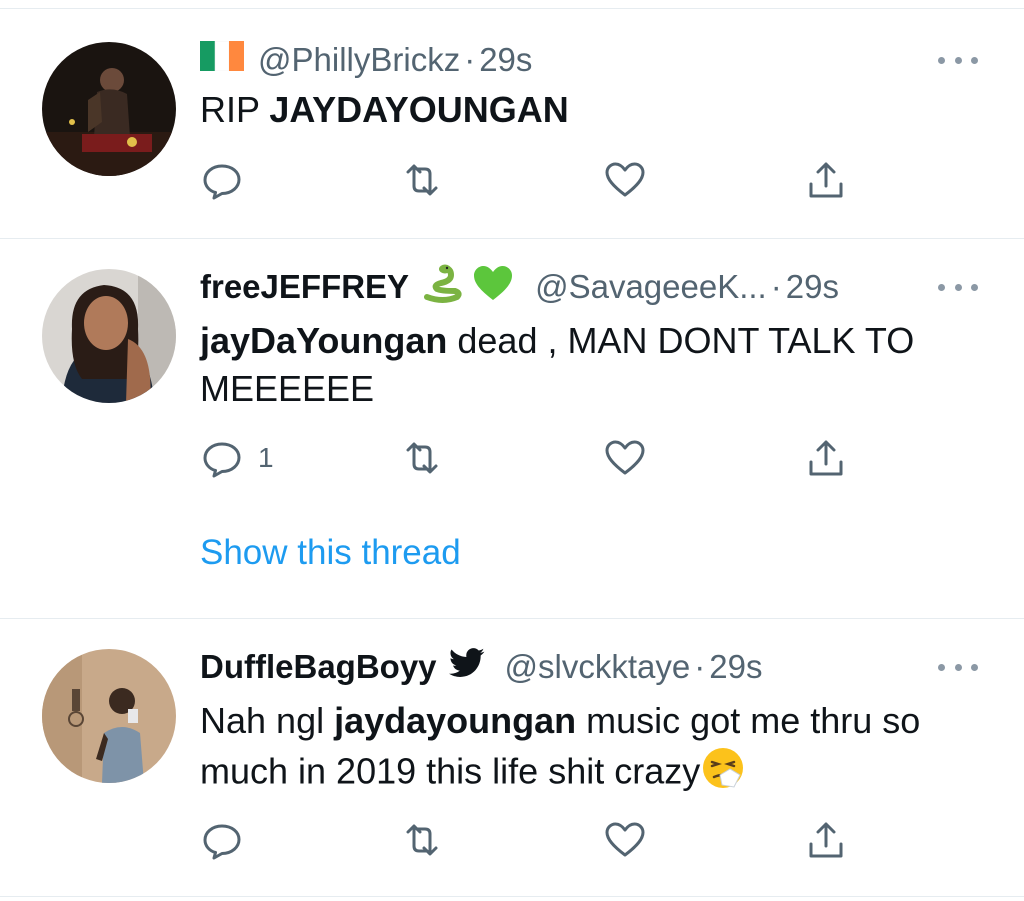  I want to click on tweet-header: DuffleBagBoyy @slvckktaye · 29s, so click(582, 667).